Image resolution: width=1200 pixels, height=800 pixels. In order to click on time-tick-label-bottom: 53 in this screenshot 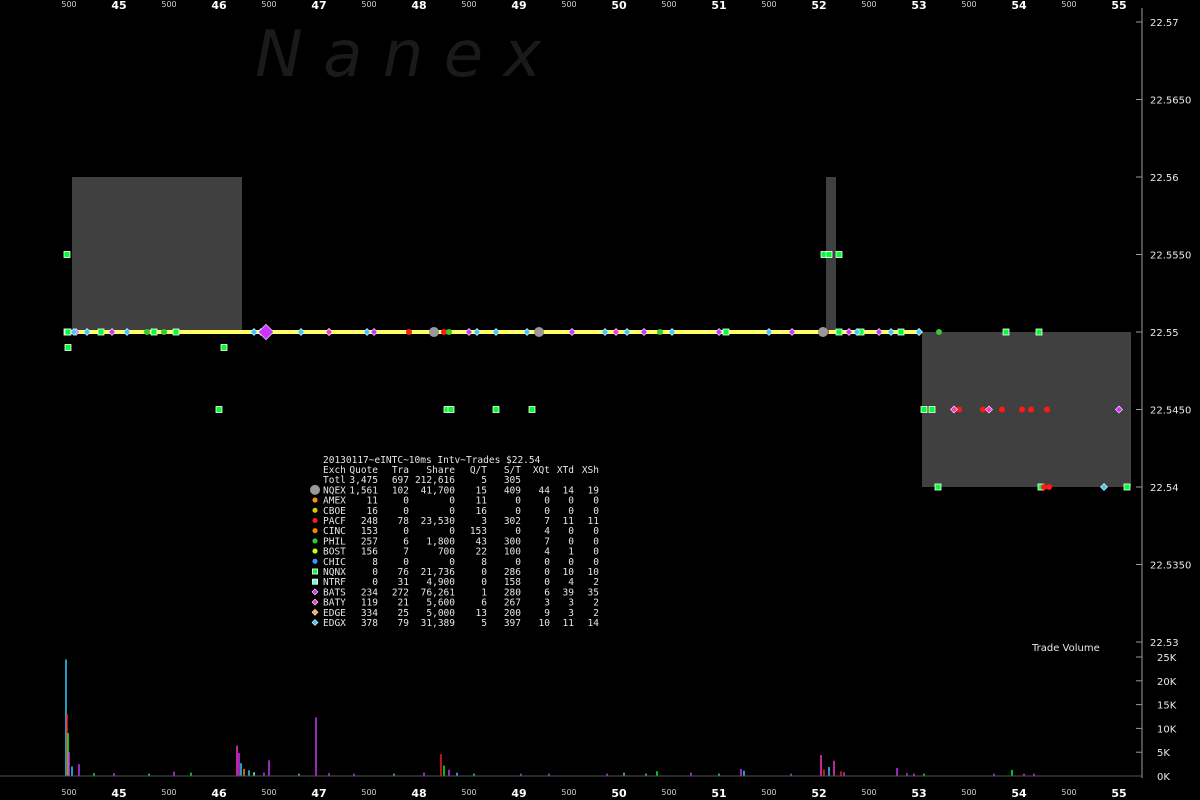, I will do `click(918, 793)`.